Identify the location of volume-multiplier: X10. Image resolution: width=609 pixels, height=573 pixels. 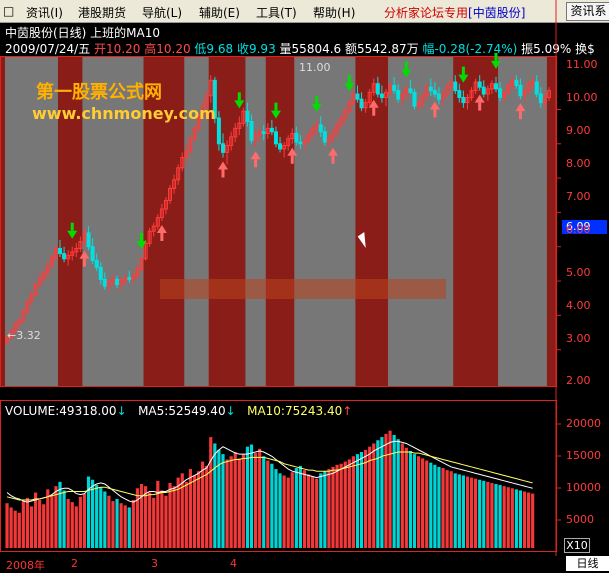
(577, 545).